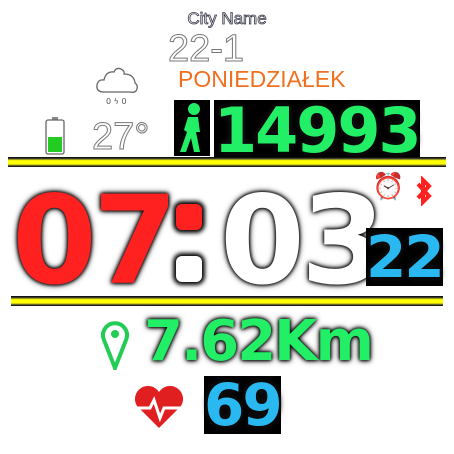 This screenshot has width=454, height=454. What do you see at coordinates (243, 405) in the screenshot?
I see `heart-rate: 69` at bounding box center [243, 405].